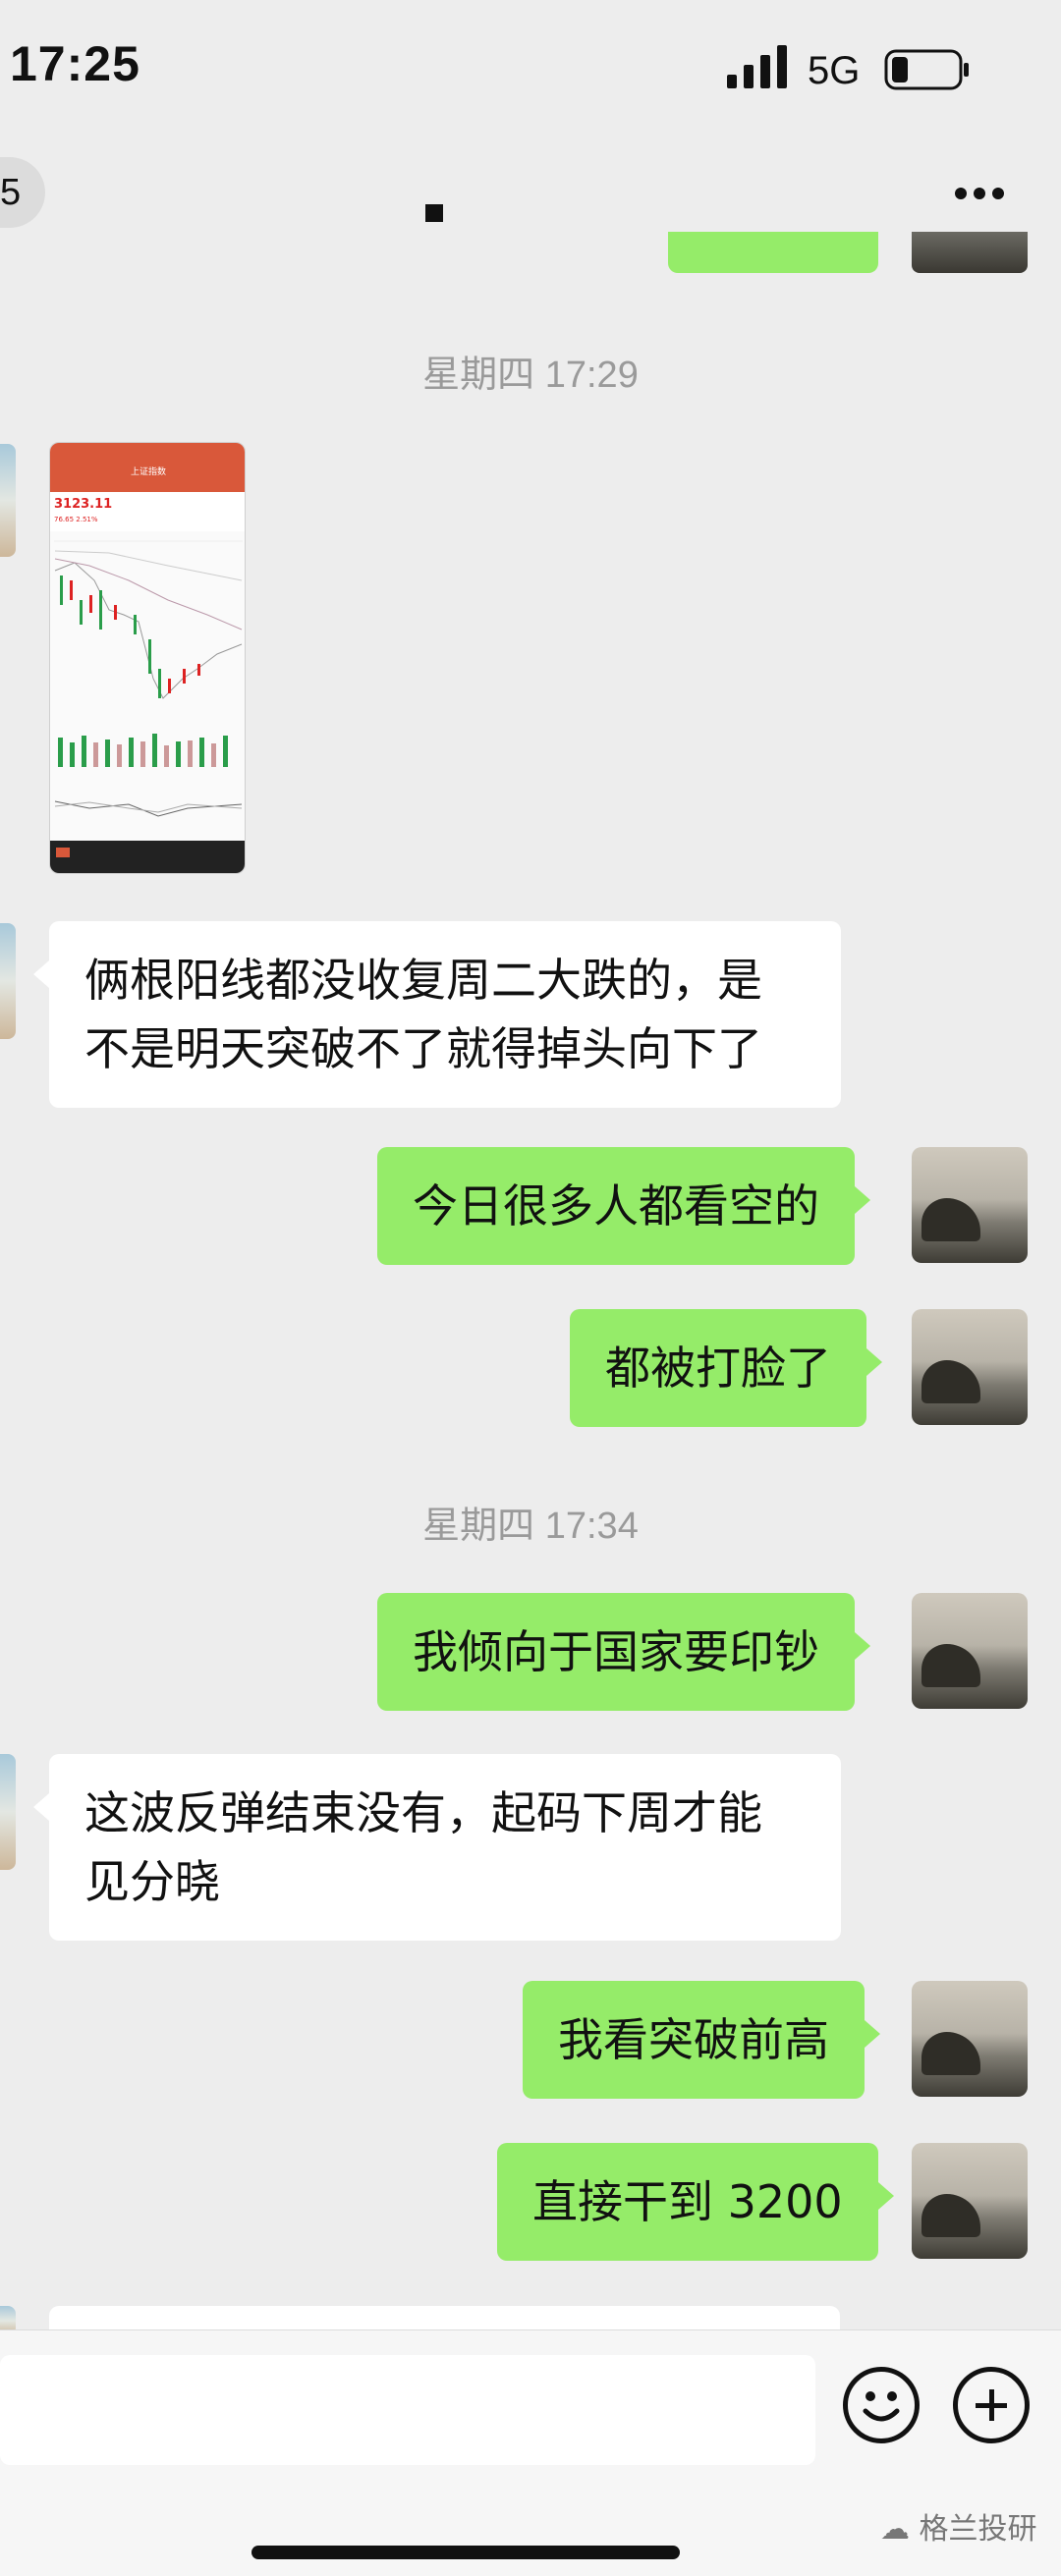  Describe the element at coordinates (978, 2529) in the screenshot. I see `watermark-text: 格兰投研` at that location.